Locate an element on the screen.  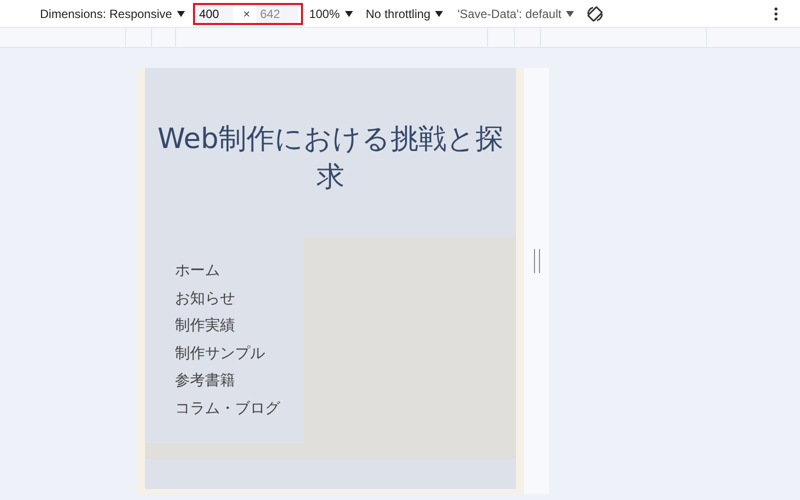
nav-link: お知らせ is located at coordinates (205, 298).